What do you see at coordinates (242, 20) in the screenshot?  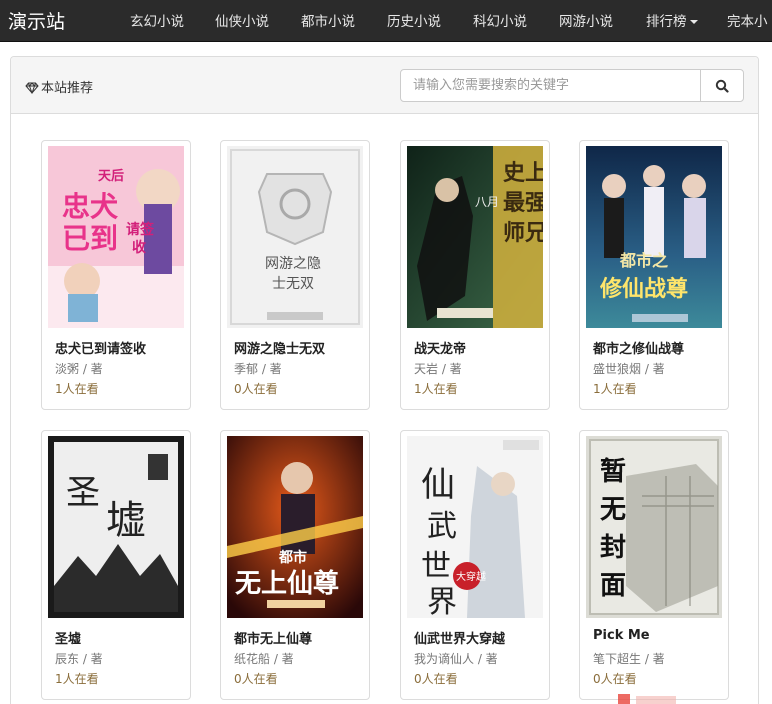 I see `nav-item-xianxia: 仙侠小说` at bounding box center [242, 20].